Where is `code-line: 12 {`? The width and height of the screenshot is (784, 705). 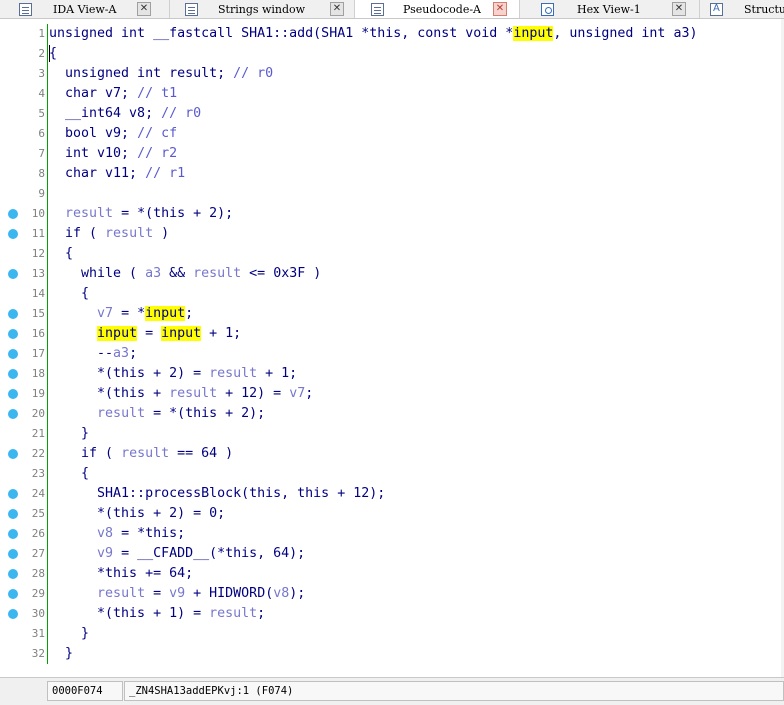 code-line: 12 { is located at coordinates (392, 254).